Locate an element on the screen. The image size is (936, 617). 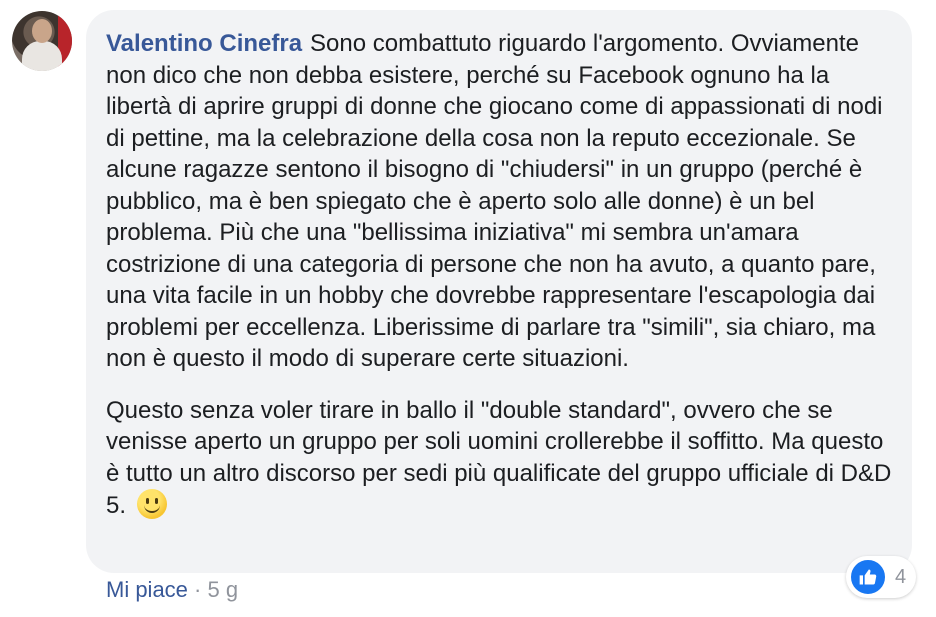
reactions-summary: 4 is located at coordinates (881, 577).